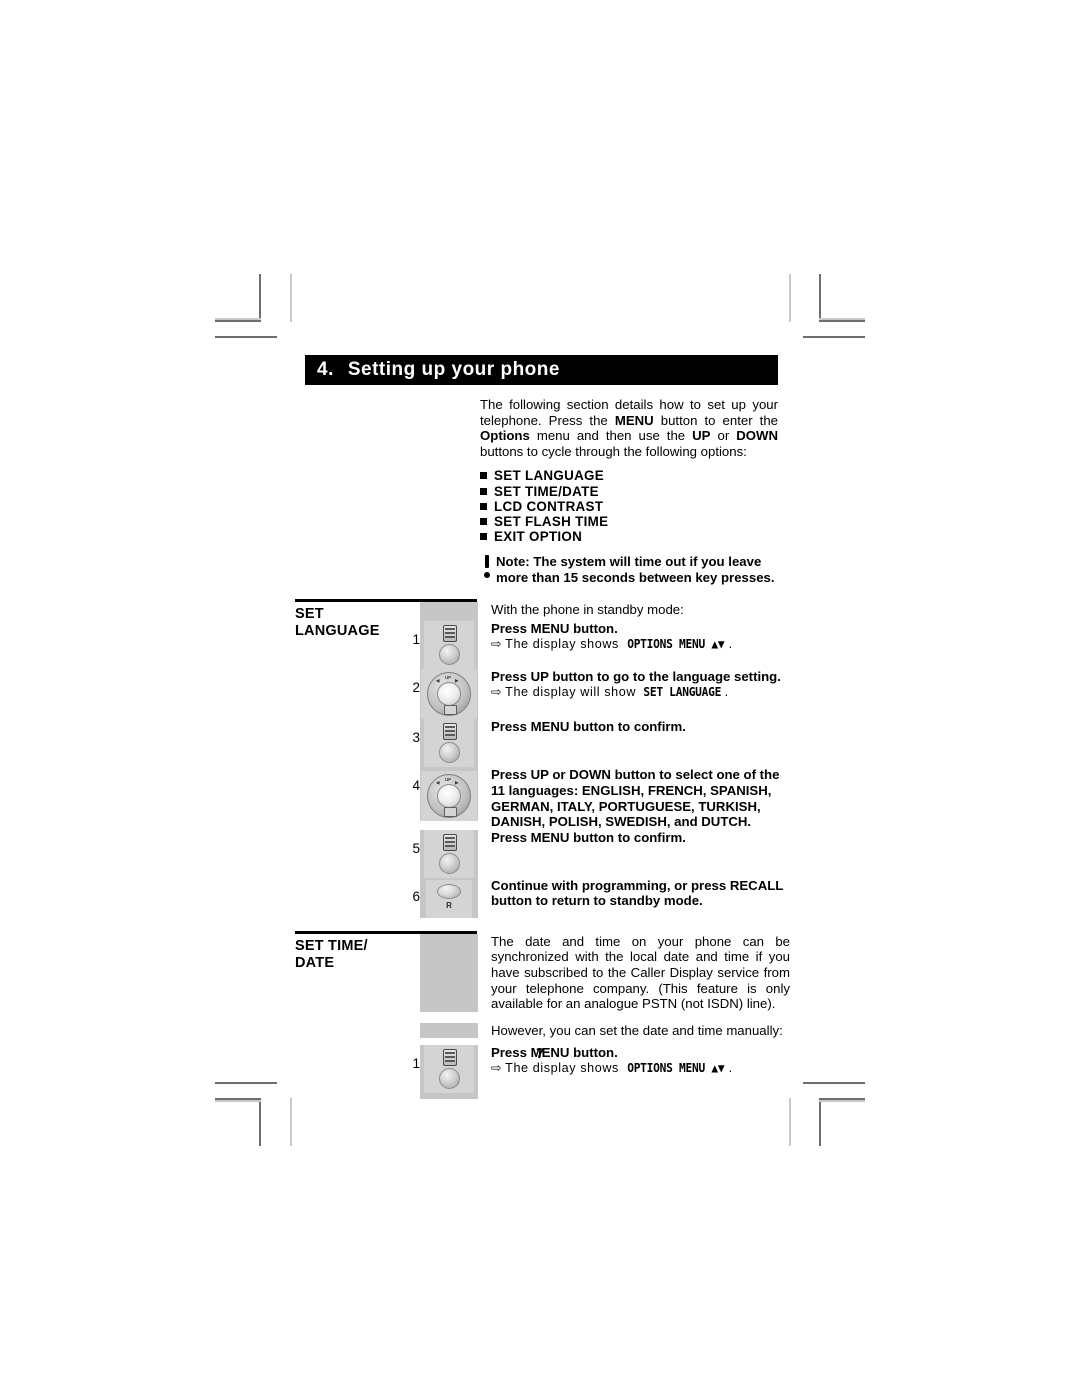 Image resolution: width=1080 pixels, height=1397 pixels. I want to click on crop-mark-top-left-vertical-light, so click(291, 298).